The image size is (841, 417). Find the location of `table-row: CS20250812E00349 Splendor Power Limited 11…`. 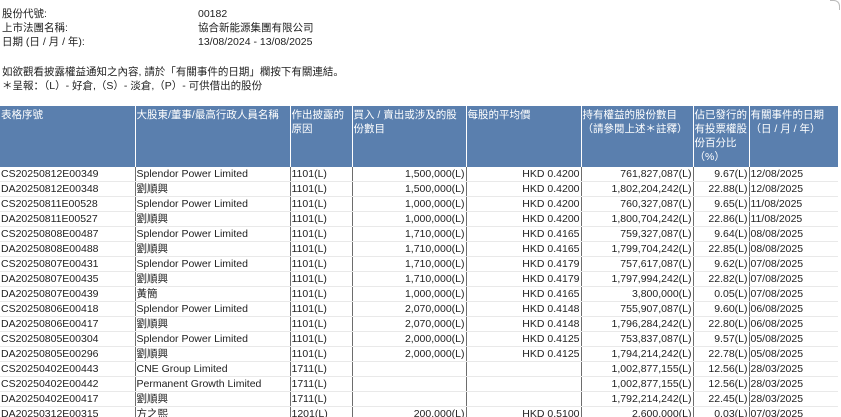

table-row: CS20250812E00349 Splendor Power Limited 11… is located at coordinates (419, 174).